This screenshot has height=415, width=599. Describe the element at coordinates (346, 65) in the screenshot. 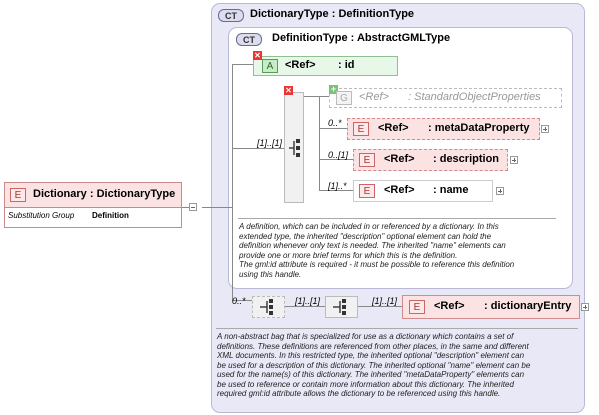

I see `attr-name: : id` at that location.